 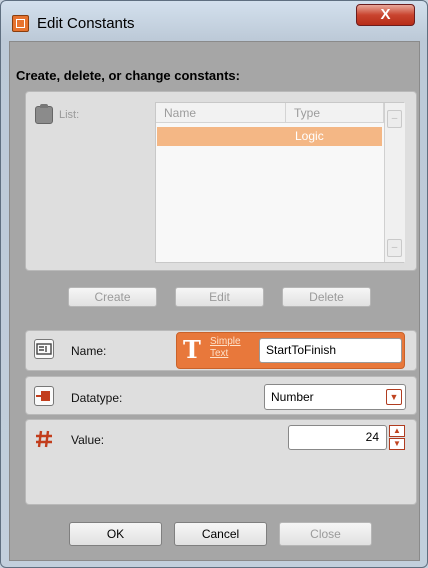 What do you see at coordinates (192, 349) in the screenshot?
I see `text-T-icon: T` at bounding box center [192, 349].